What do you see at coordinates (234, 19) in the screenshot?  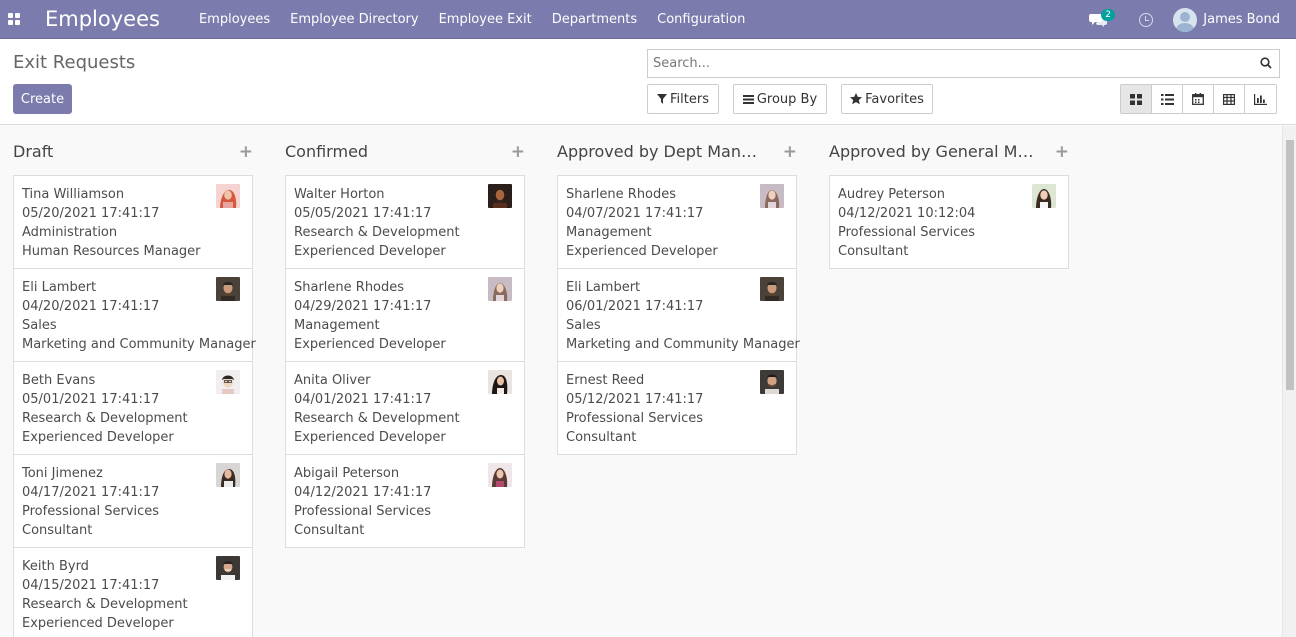 I see `menu-item-employees: Employees` at bounding box center [234, 19].